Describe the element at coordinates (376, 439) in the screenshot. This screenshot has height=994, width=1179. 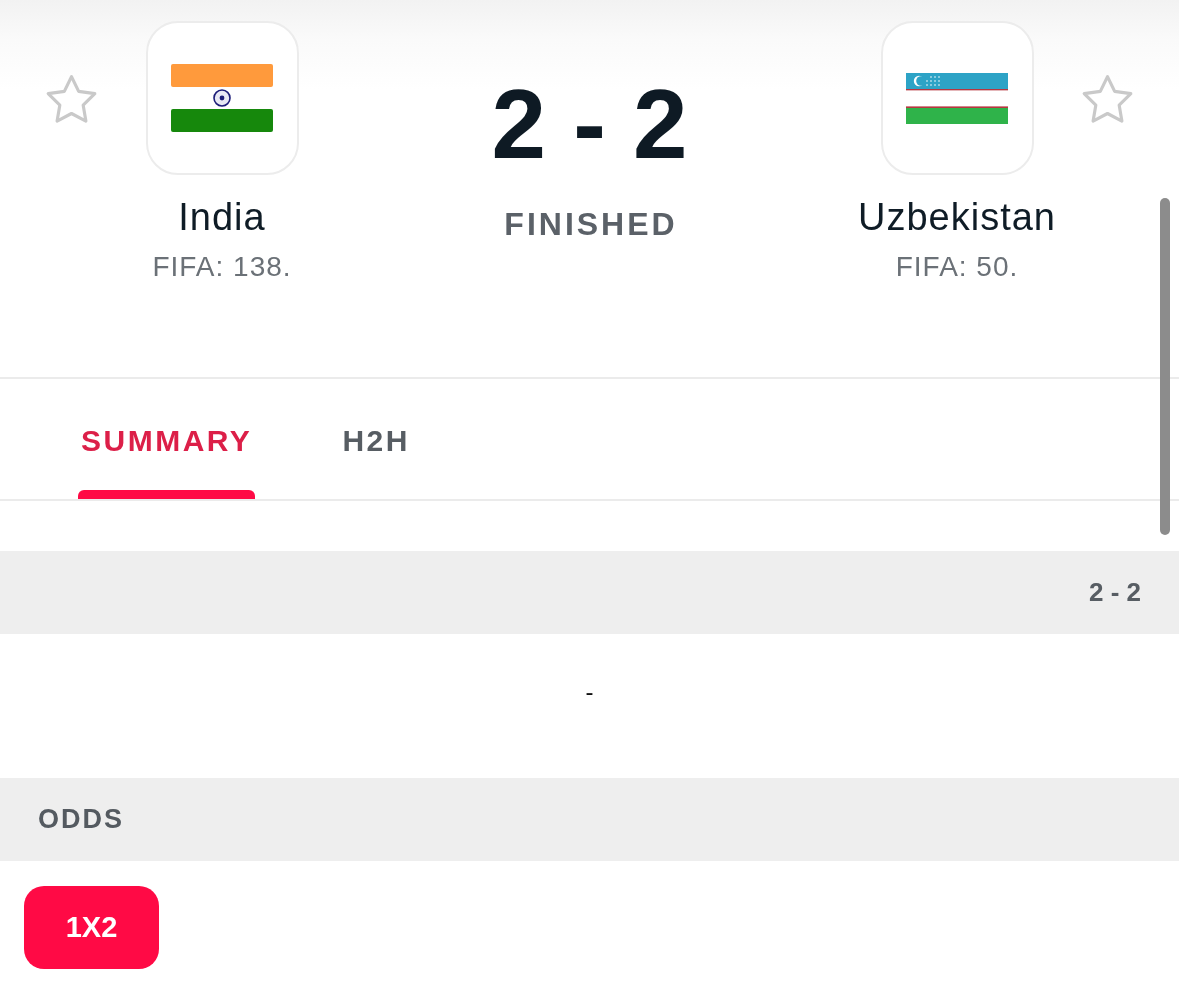
I see `tab: H2H` at that location.